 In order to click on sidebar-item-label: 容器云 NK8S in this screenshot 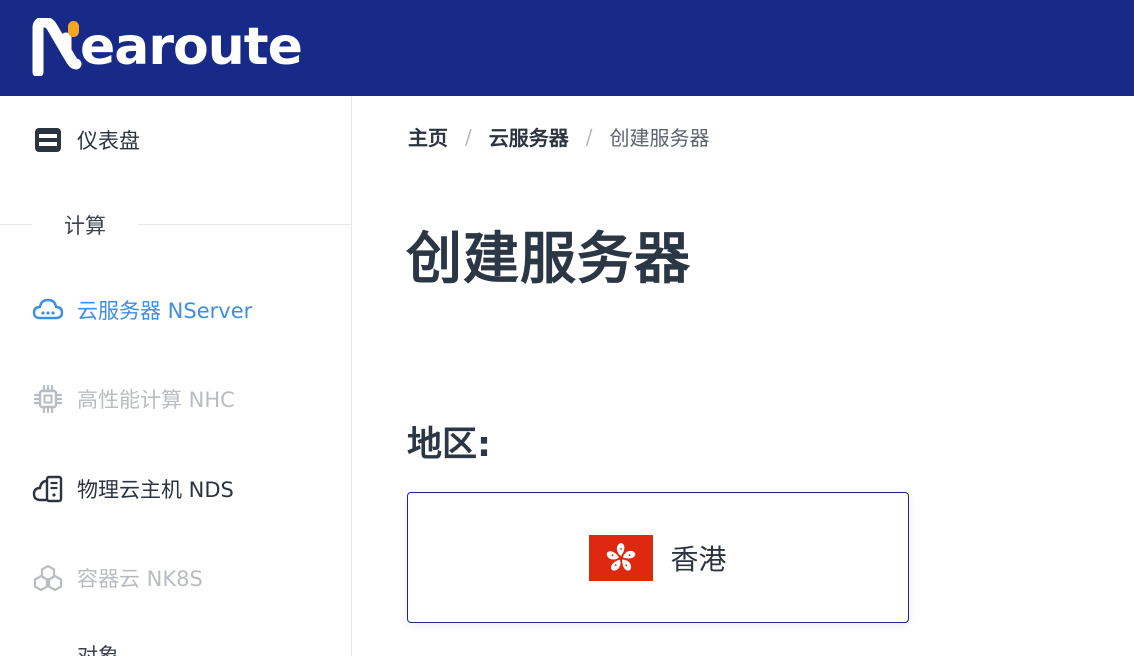, I will do `click(140, 579)`.